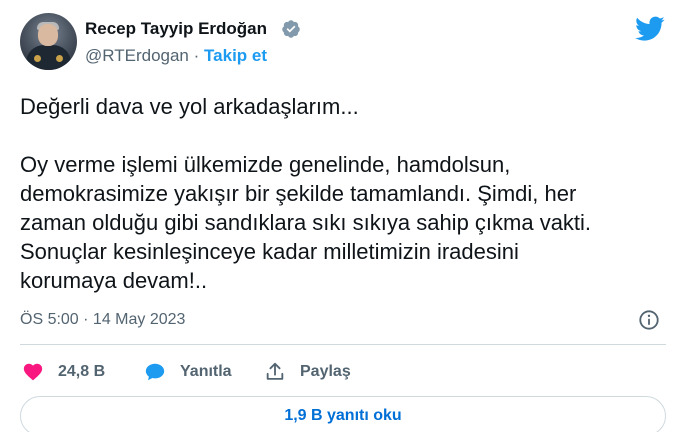  Describe the element at coordinates (176, 29) in the screenshot. I see `author-name: Recep Tayyip Erdoğan` at that location.